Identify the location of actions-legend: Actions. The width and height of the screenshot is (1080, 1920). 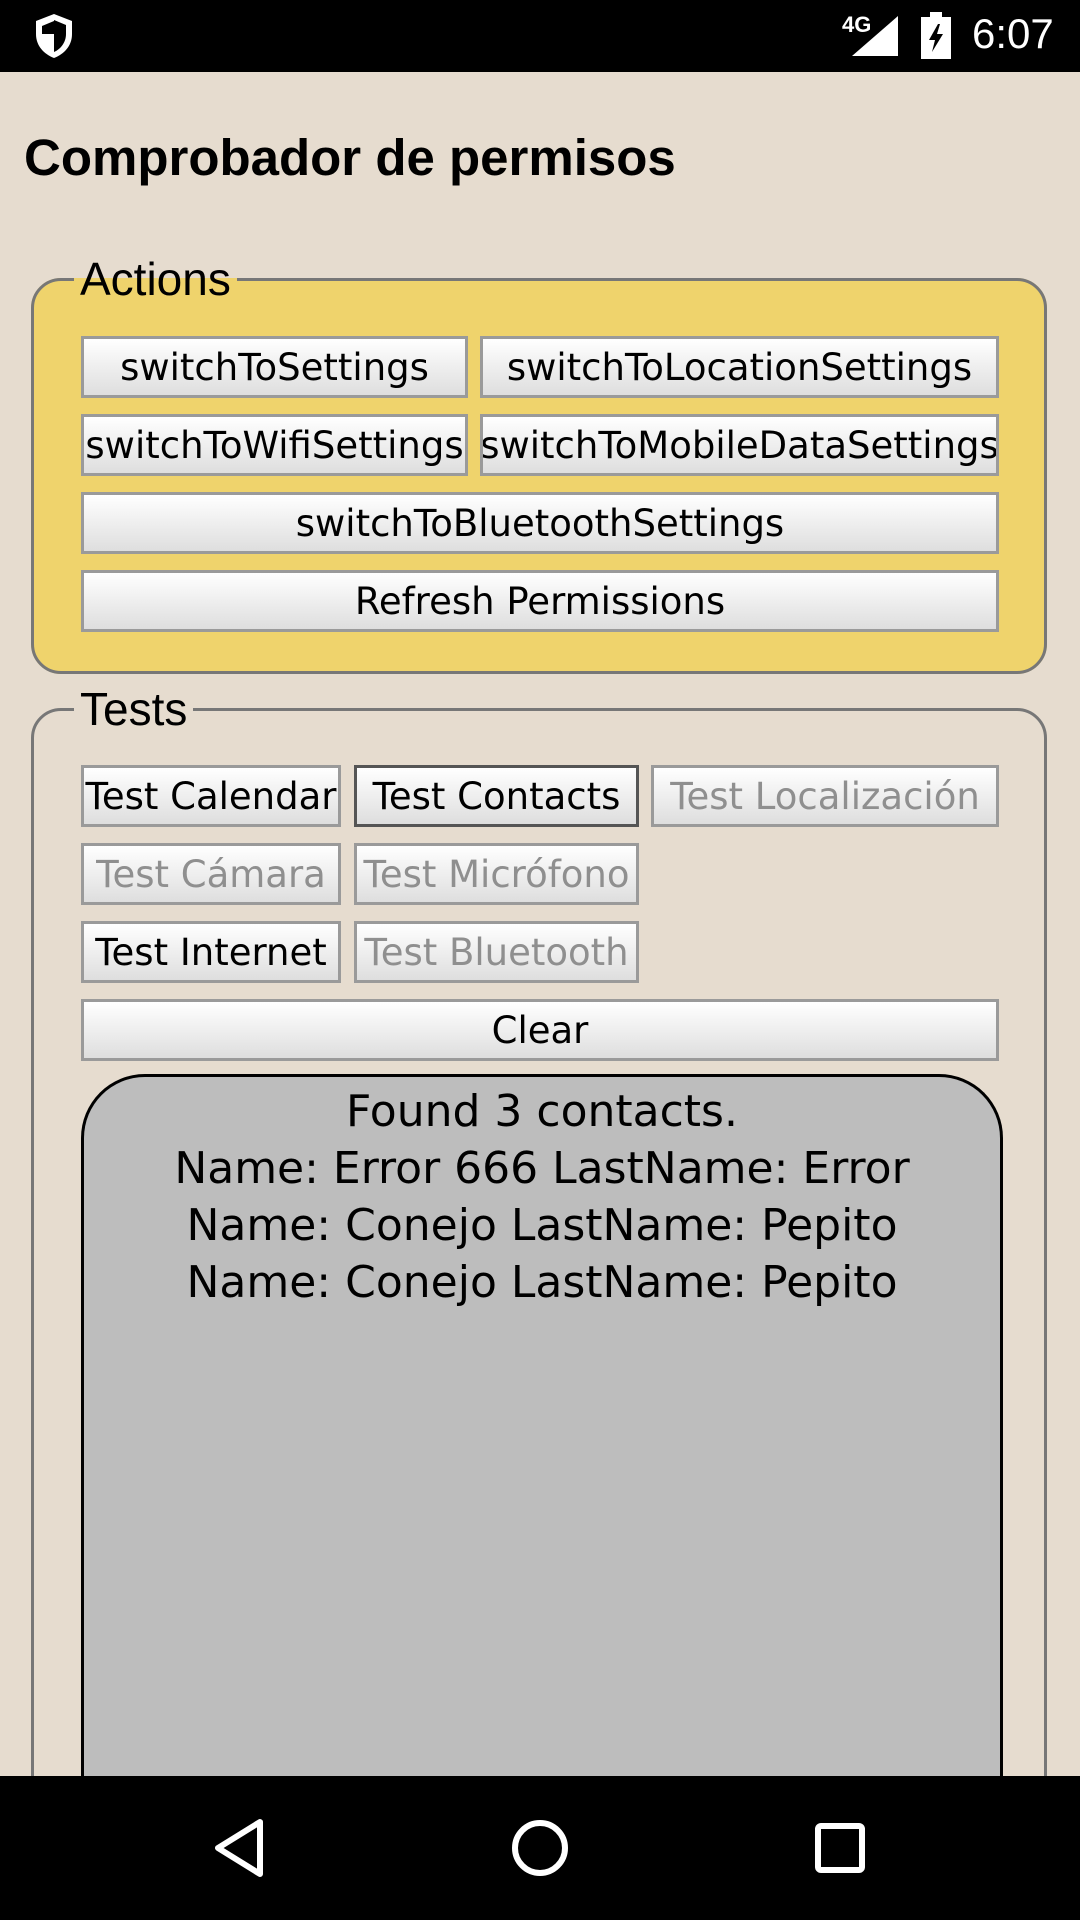
(155, 279).